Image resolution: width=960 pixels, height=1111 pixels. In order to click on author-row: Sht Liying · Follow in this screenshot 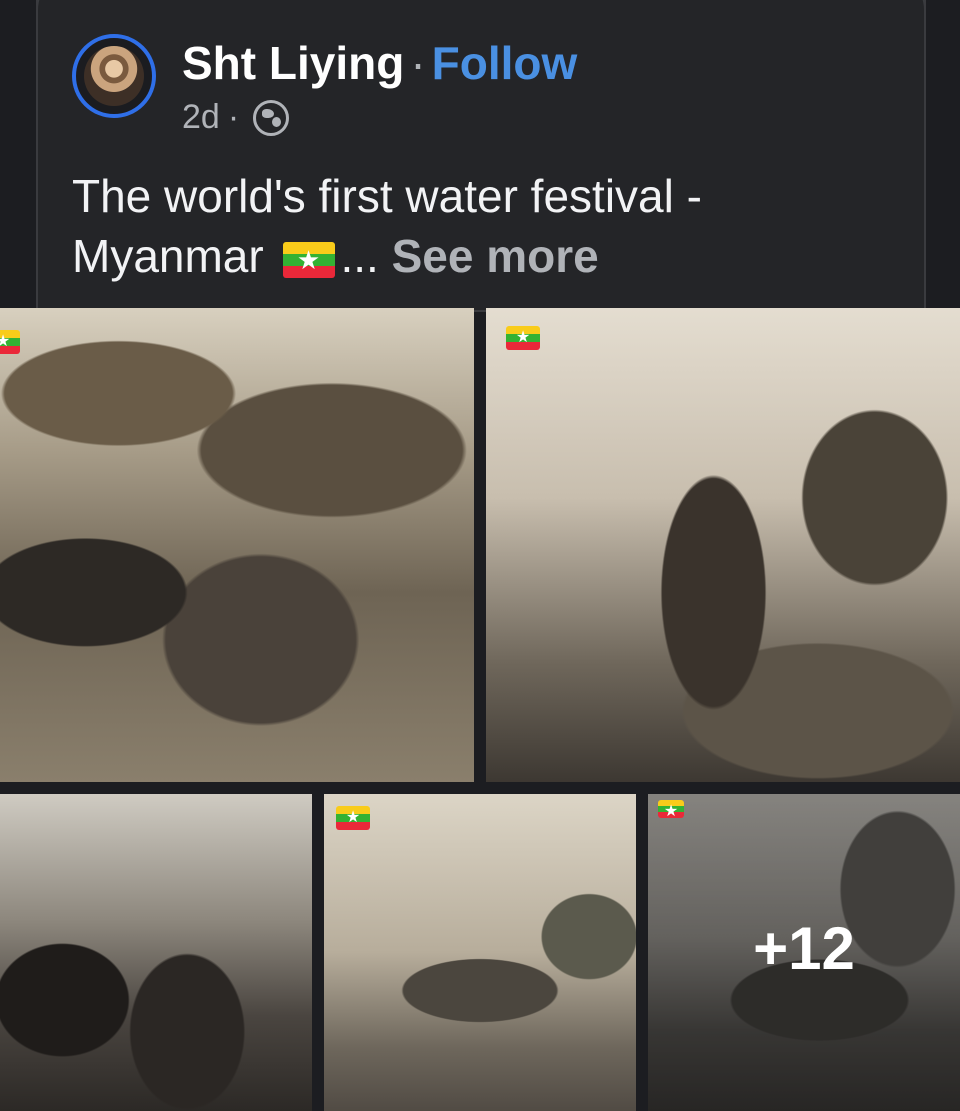, I will do `click(379, 63)`.